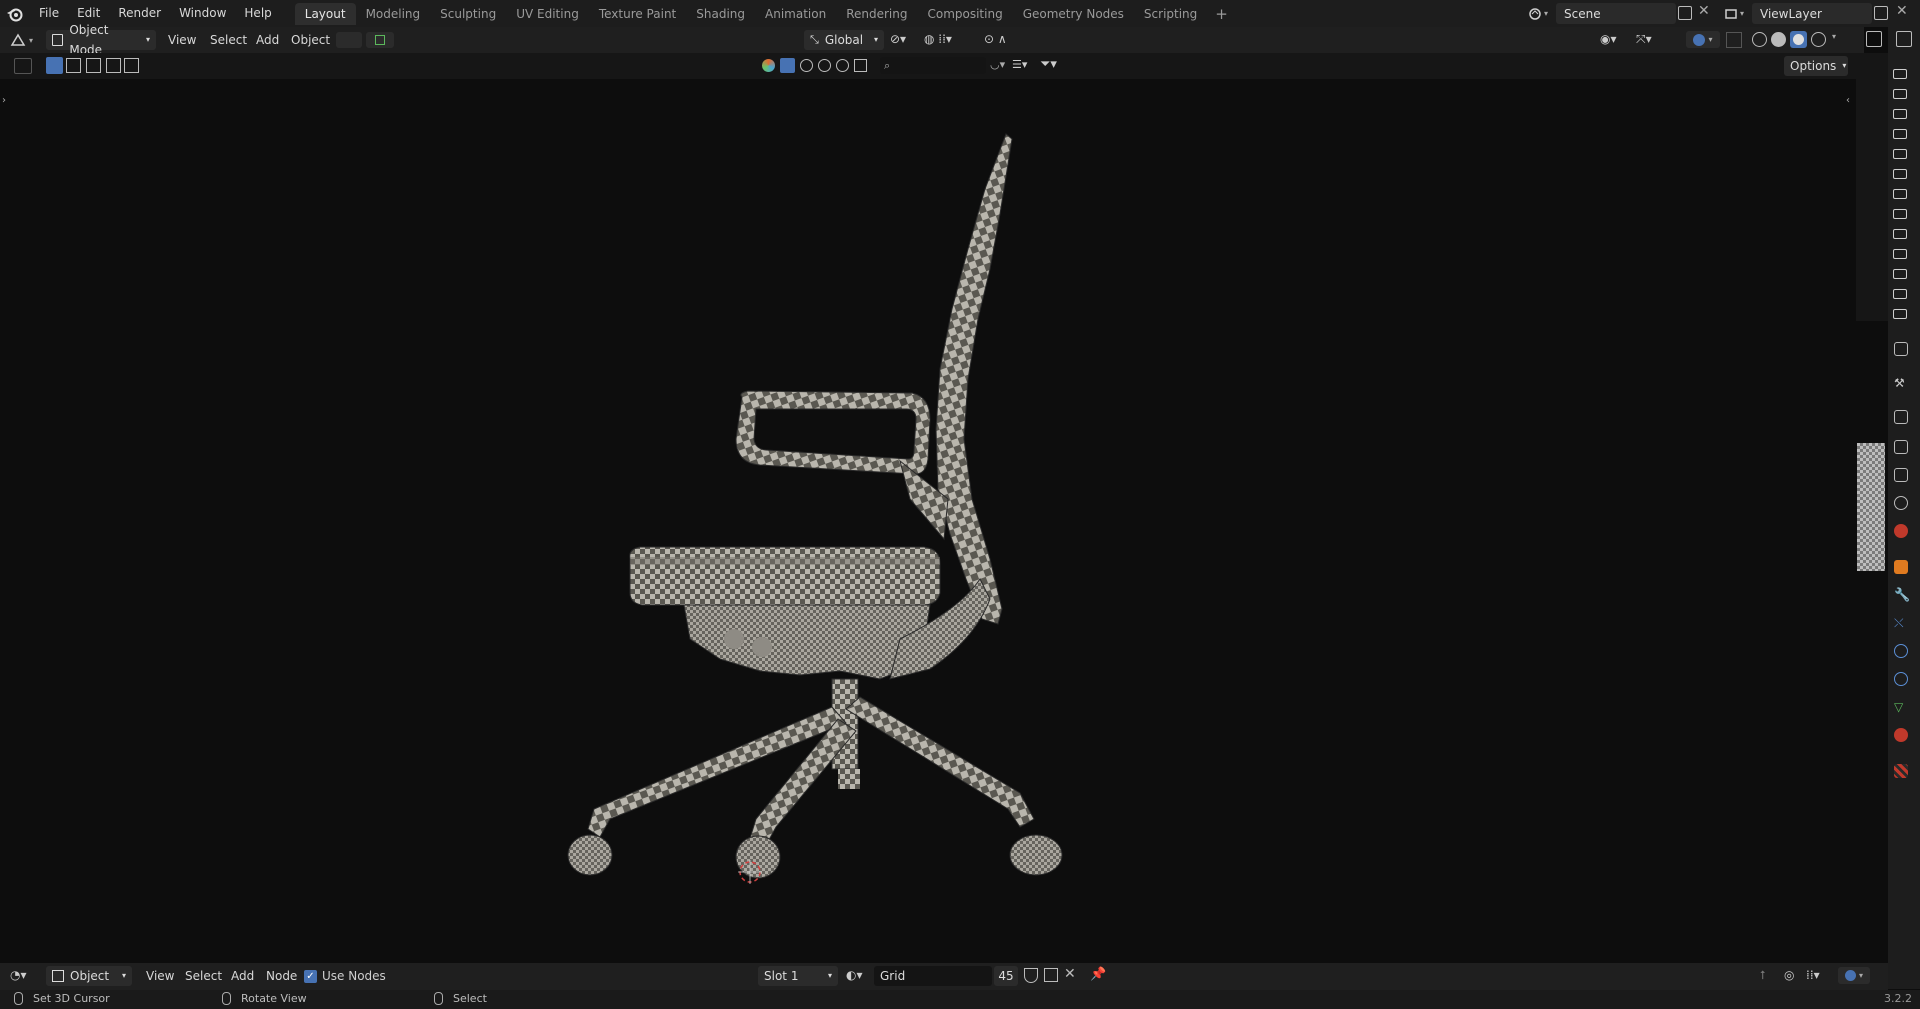 Image resolution: width=1920 pixels, height=1009 pixels. I want to click on tab-texture-paint: Texture Paint, so click(637, 14).